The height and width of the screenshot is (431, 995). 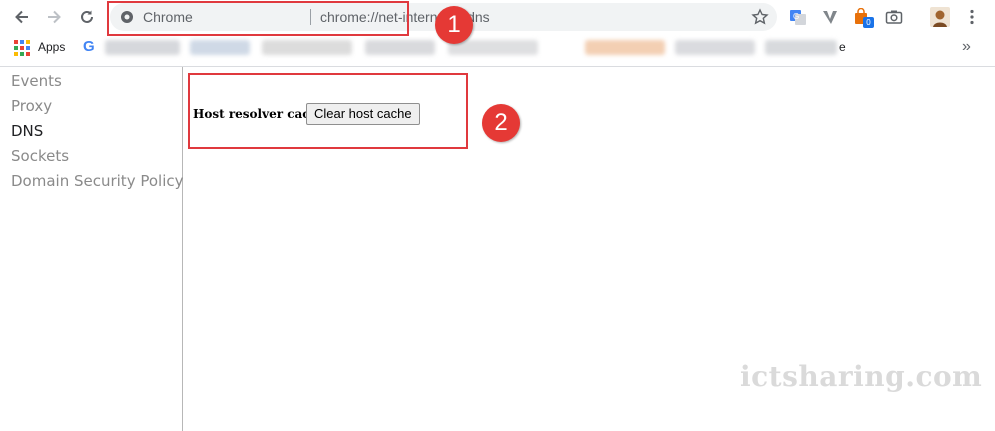 What do you see at coordinates (842, 47) in the screenshot?
I see `bookmark-label-fragment: e` at bounding box center [842, 47].